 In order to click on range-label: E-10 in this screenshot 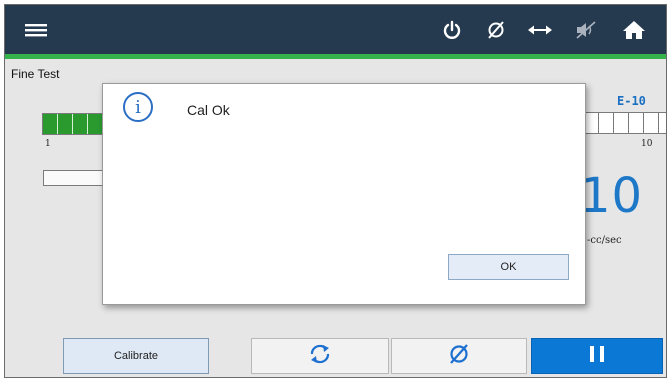, I will do `click(631, 101)`.